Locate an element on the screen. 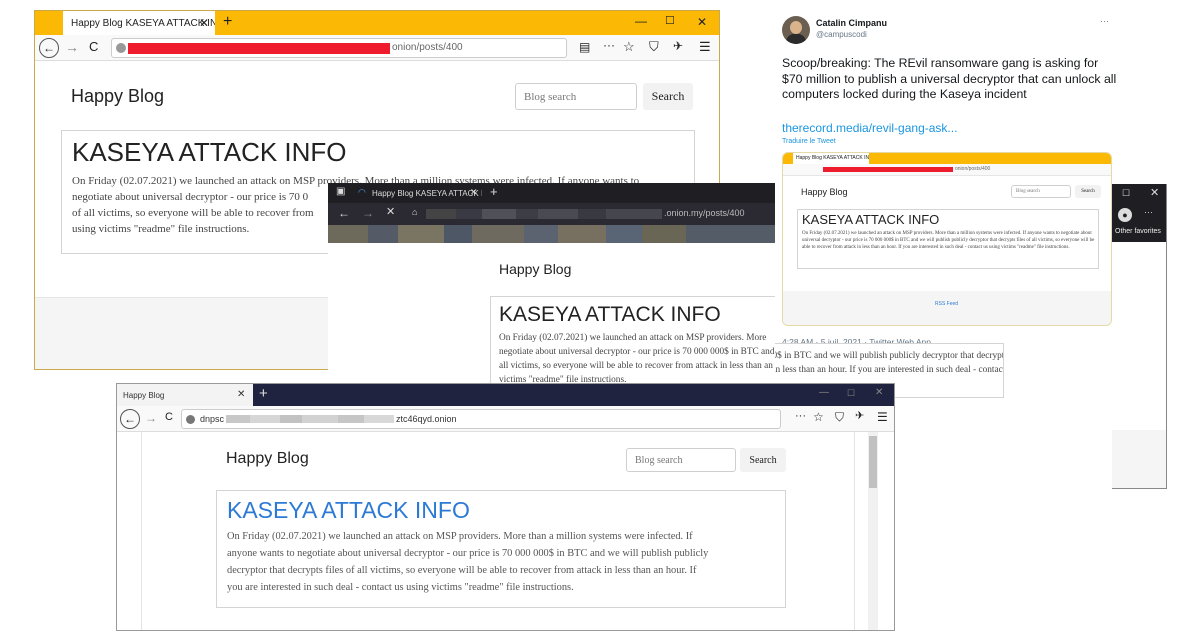  tweet-author: Catalin Cimpanu is located at coordinates (851, 23).